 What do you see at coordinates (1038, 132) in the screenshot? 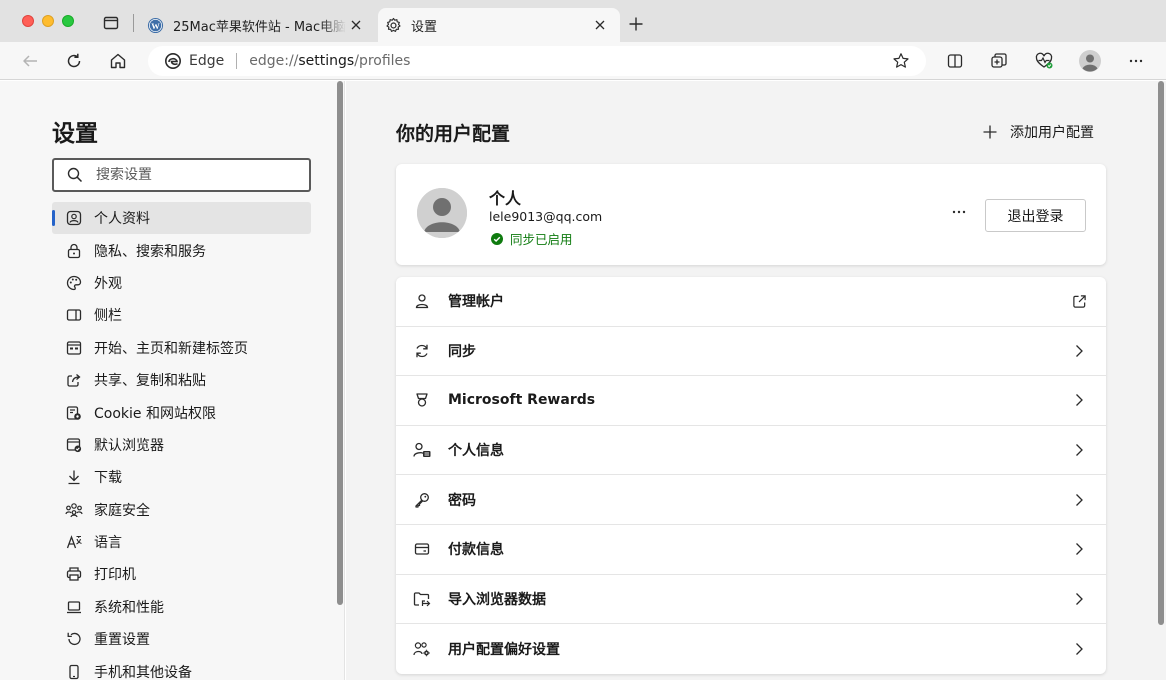
I see `add-profile-button: 添加用户配置` at bounding box center [1038, 132].